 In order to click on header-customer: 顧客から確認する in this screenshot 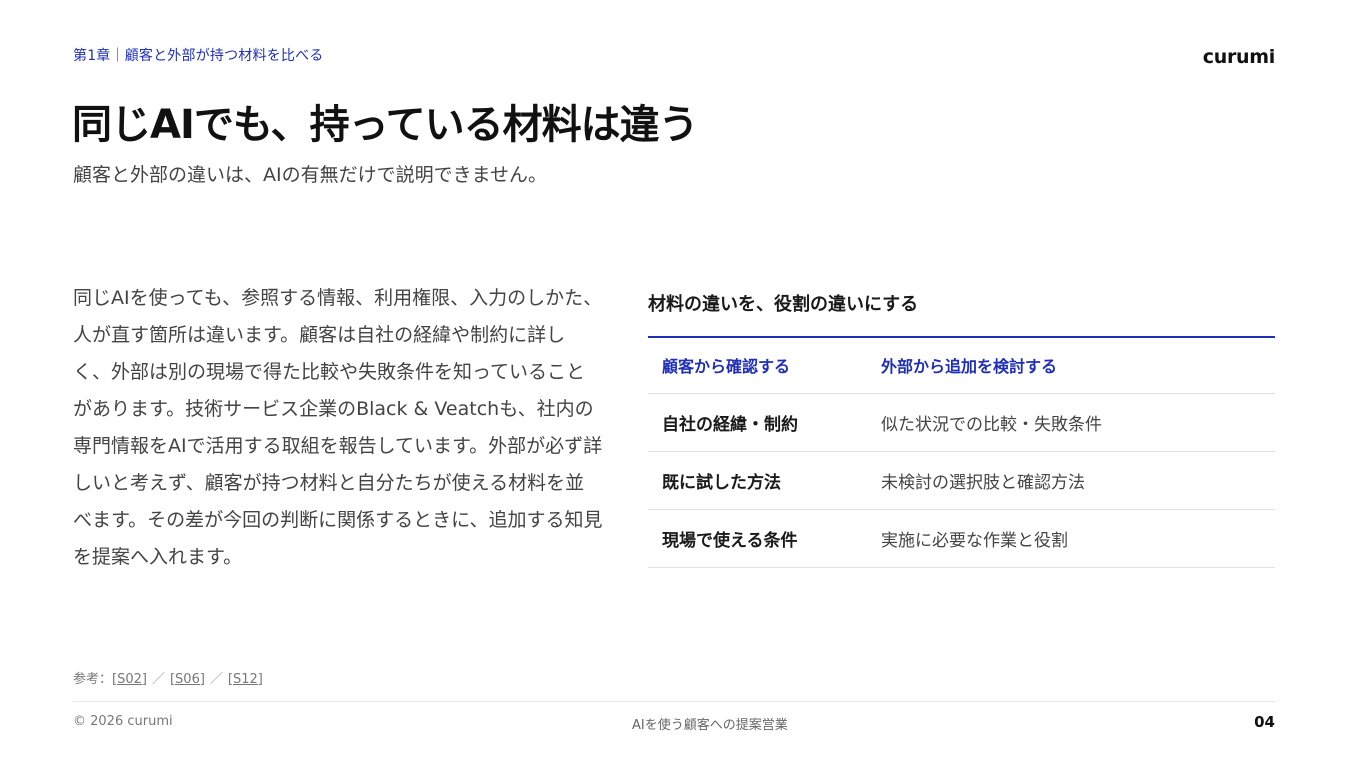, I will do `click(757, 365)`.